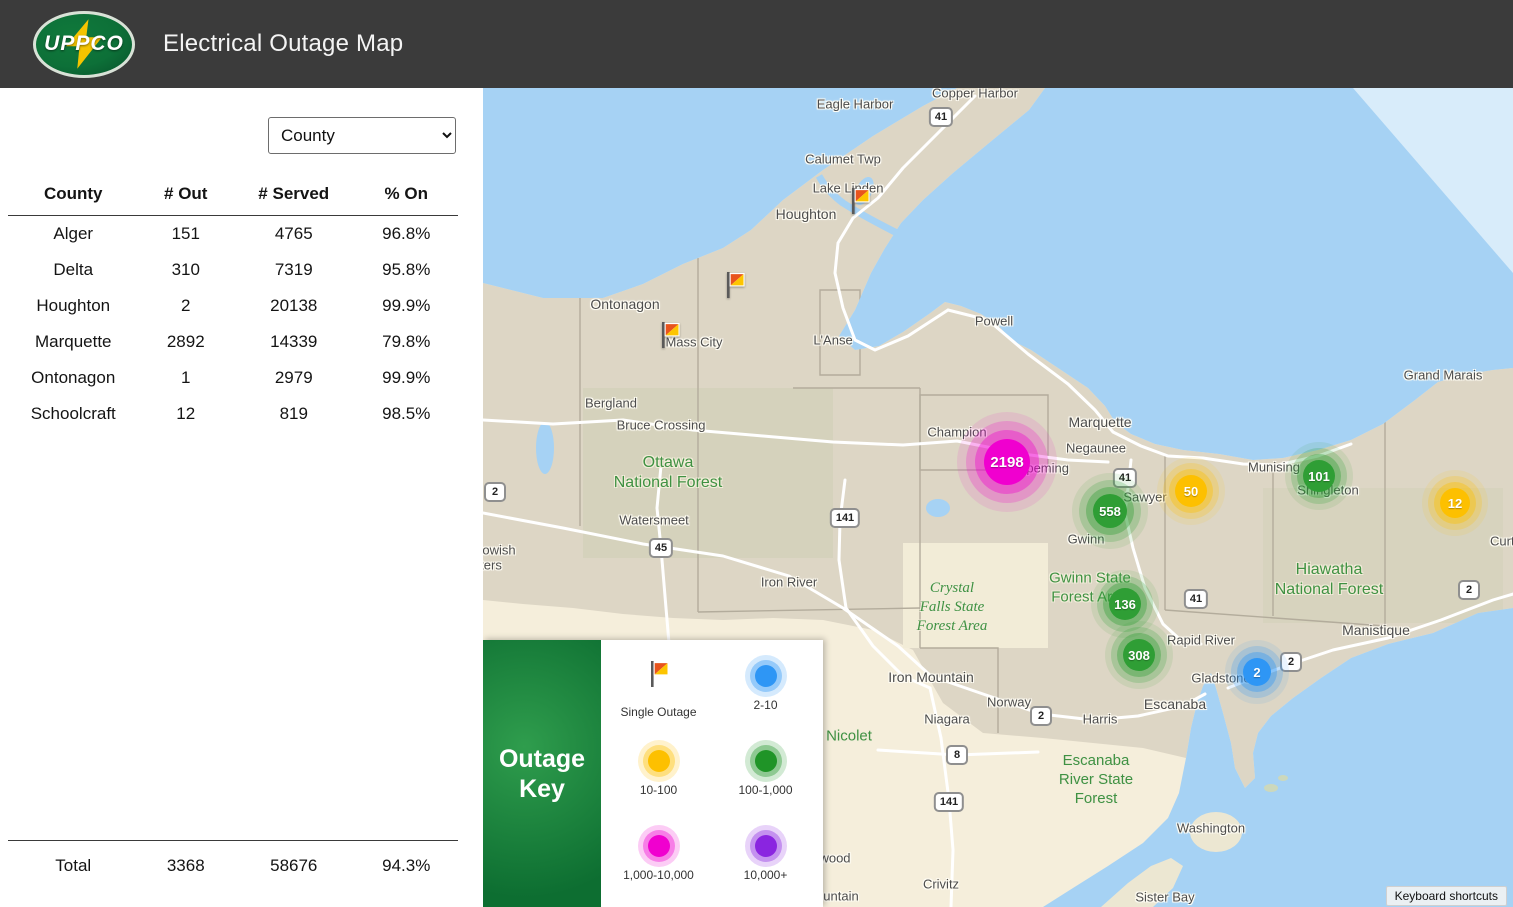 This screenshot has width=1513, height=907. What do you see at coordinates (975, 94) in the screenshot?
I see `map-town-label: Copper Harbor` at bounding box center [975, 94].